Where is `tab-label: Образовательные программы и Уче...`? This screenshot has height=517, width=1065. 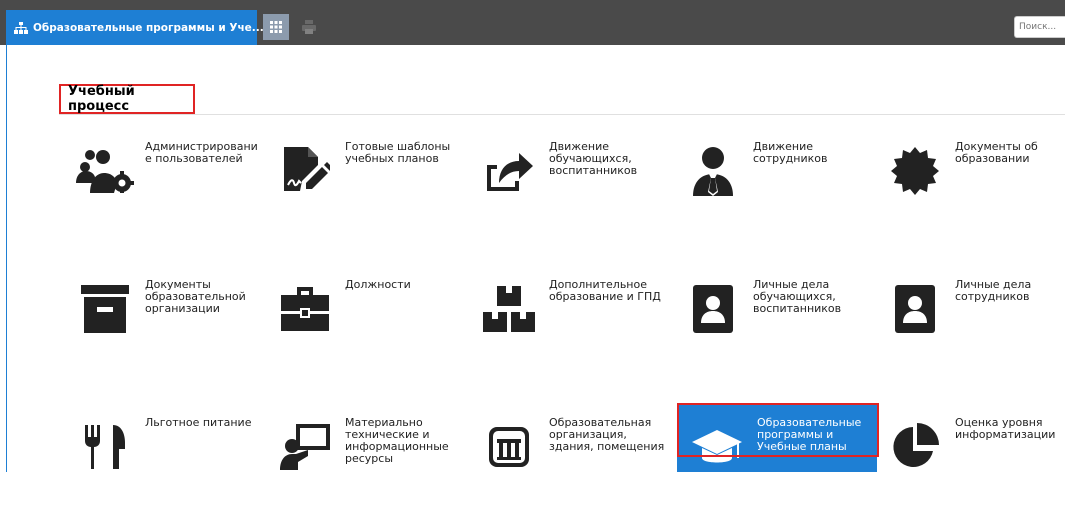
tab-label: Образовательные программы и Уче... is located at coordinates (148, 27).